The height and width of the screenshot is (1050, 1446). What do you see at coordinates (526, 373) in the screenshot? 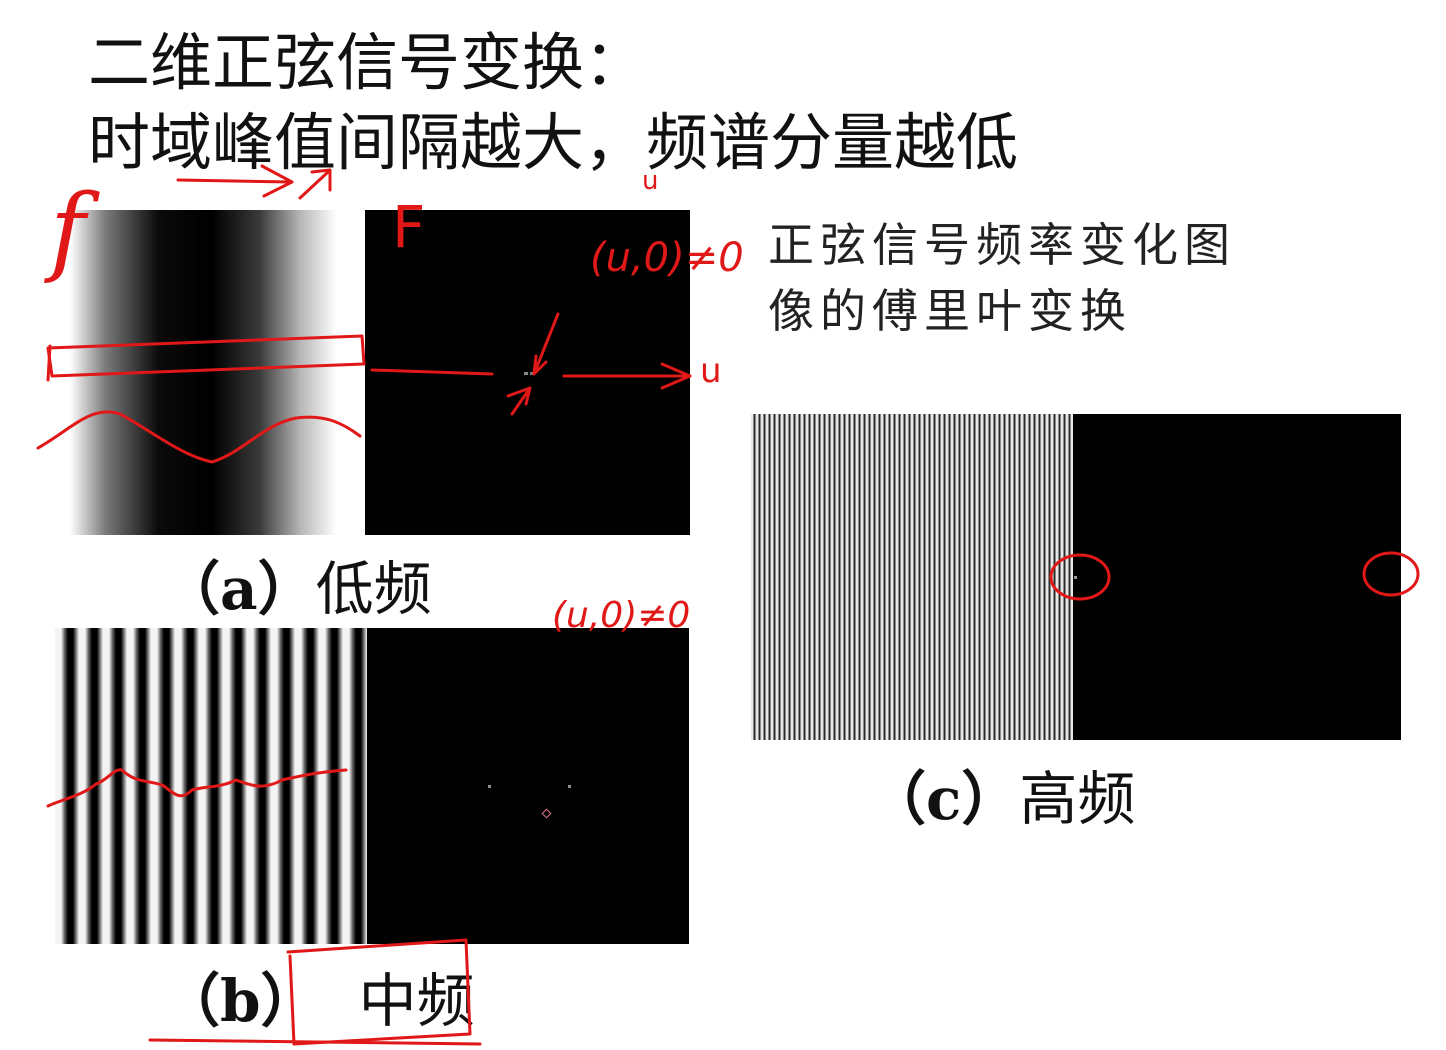
I see `spectrum-dot-center` at bounding box center [526, 373].